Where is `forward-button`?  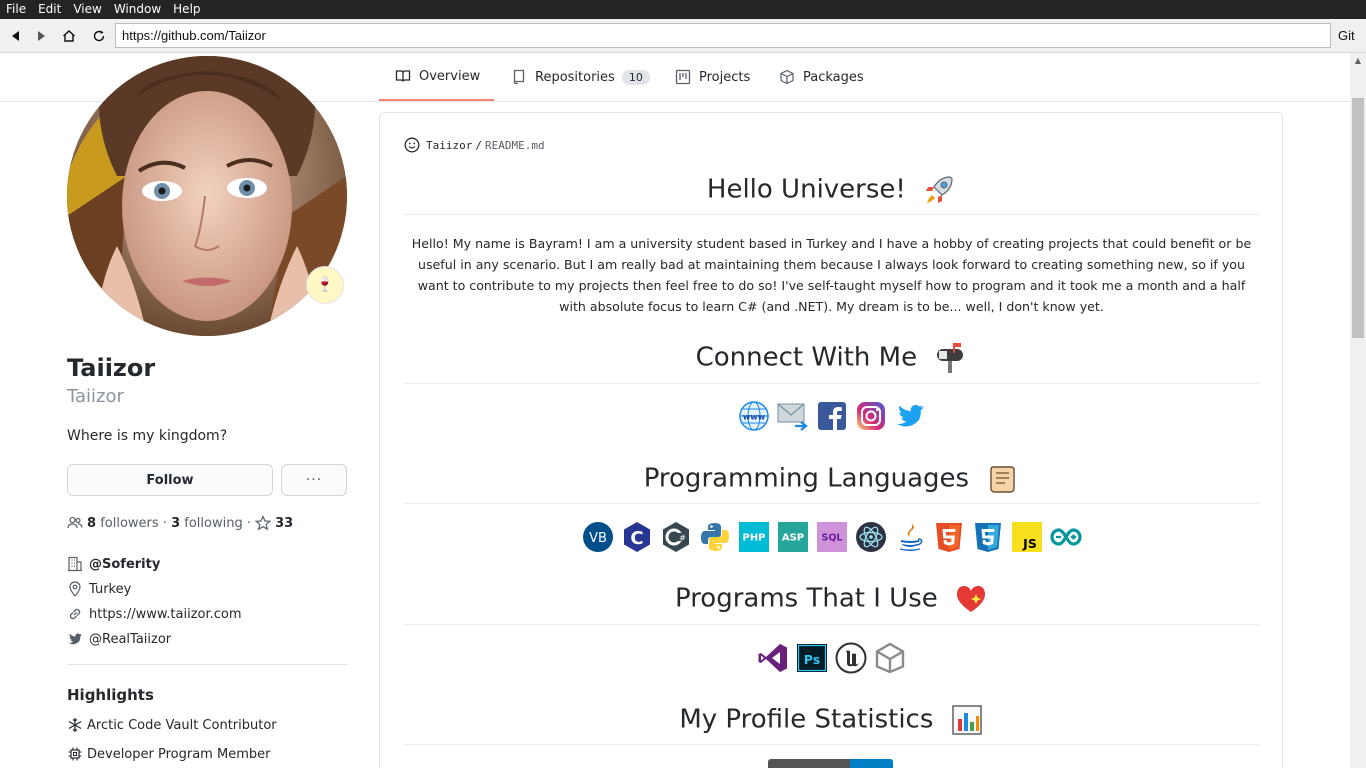 forward-button is located at coordinates (41, 36).